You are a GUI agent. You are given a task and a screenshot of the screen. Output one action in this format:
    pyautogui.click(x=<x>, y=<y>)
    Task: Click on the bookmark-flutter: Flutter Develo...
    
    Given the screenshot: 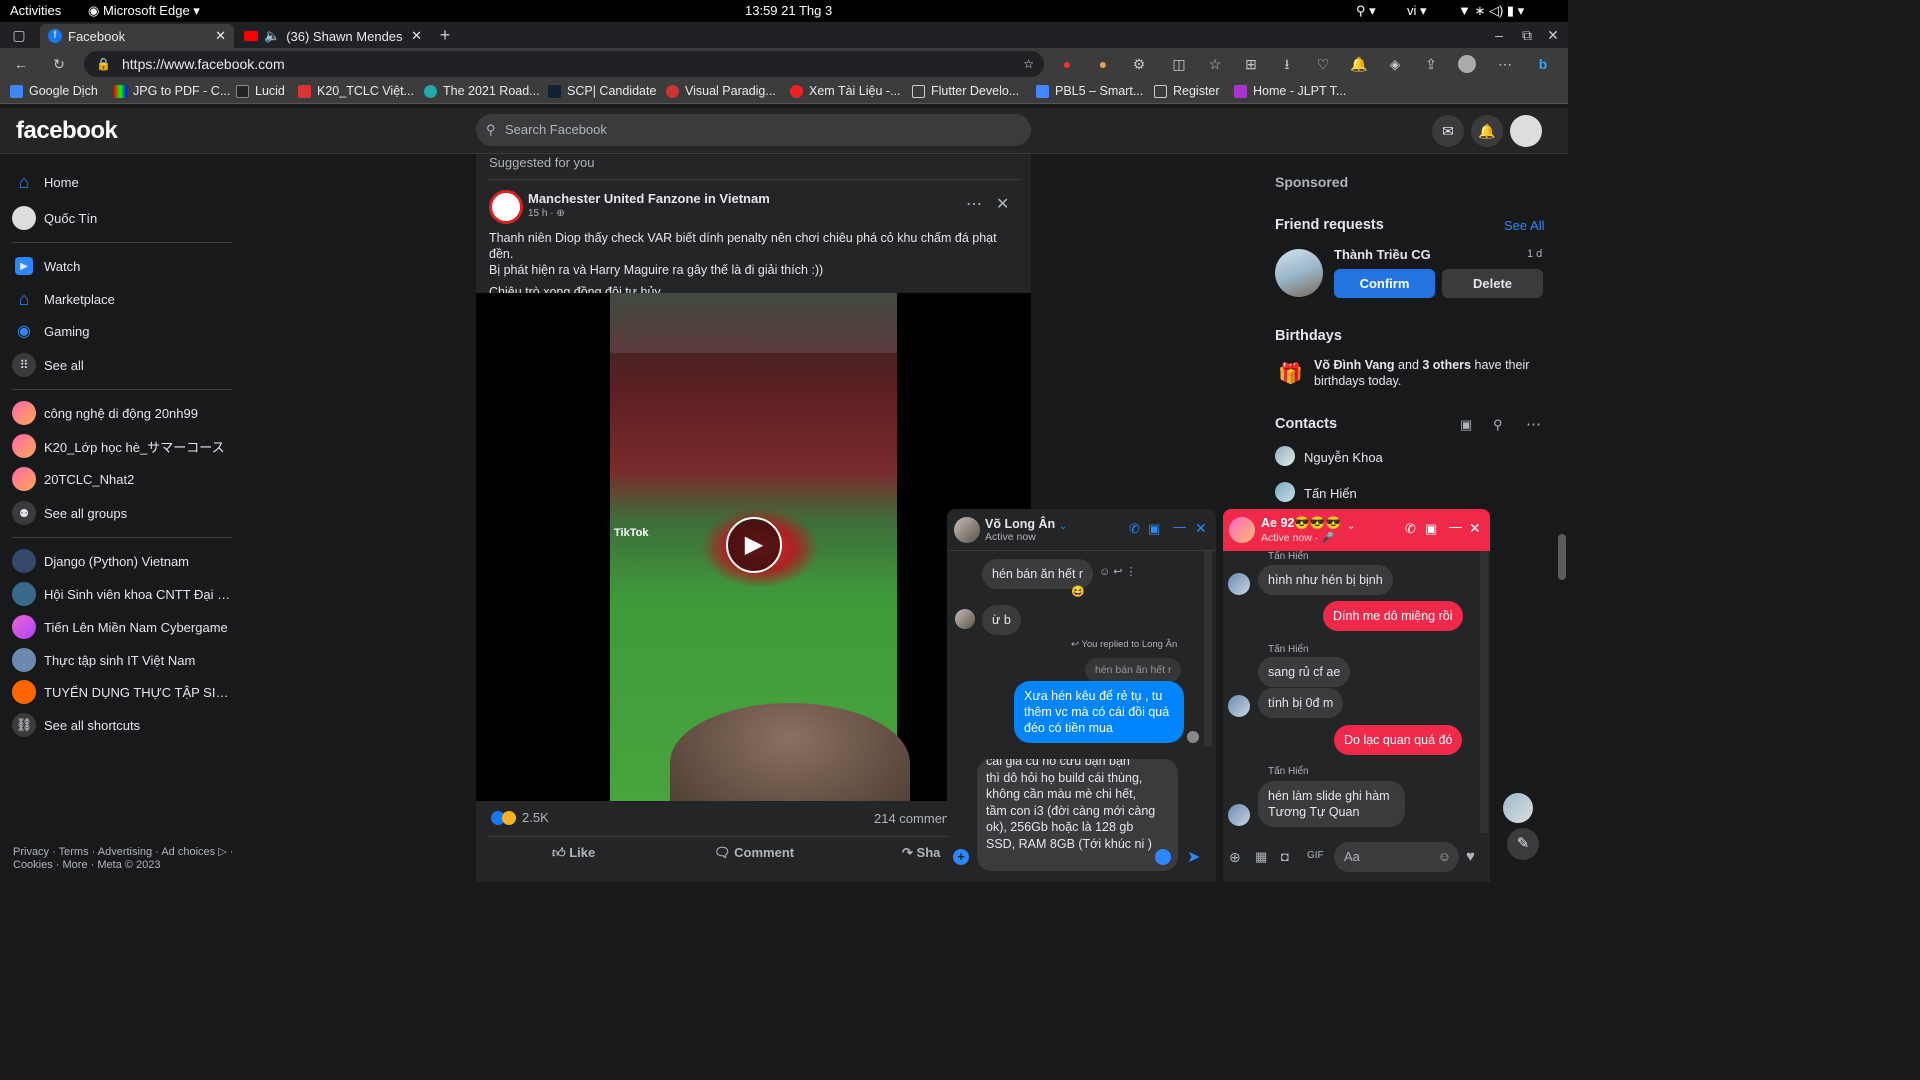 What is the action you would take?
    pyautogui.click(x=965, y=91)
    